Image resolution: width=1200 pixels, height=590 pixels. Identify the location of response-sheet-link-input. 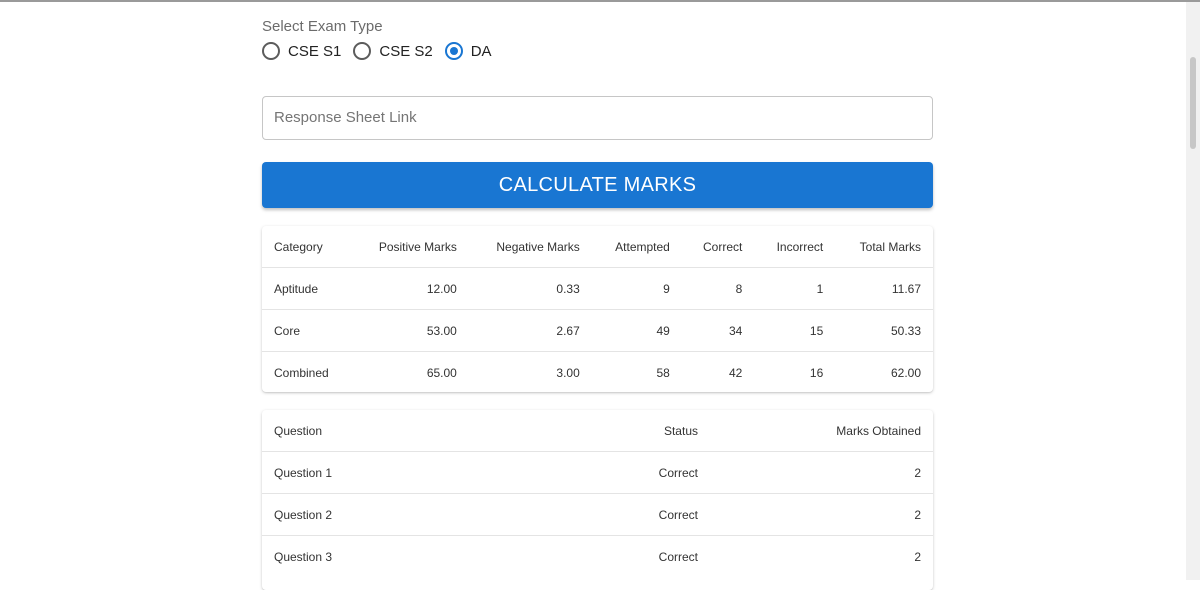
(588, 117).